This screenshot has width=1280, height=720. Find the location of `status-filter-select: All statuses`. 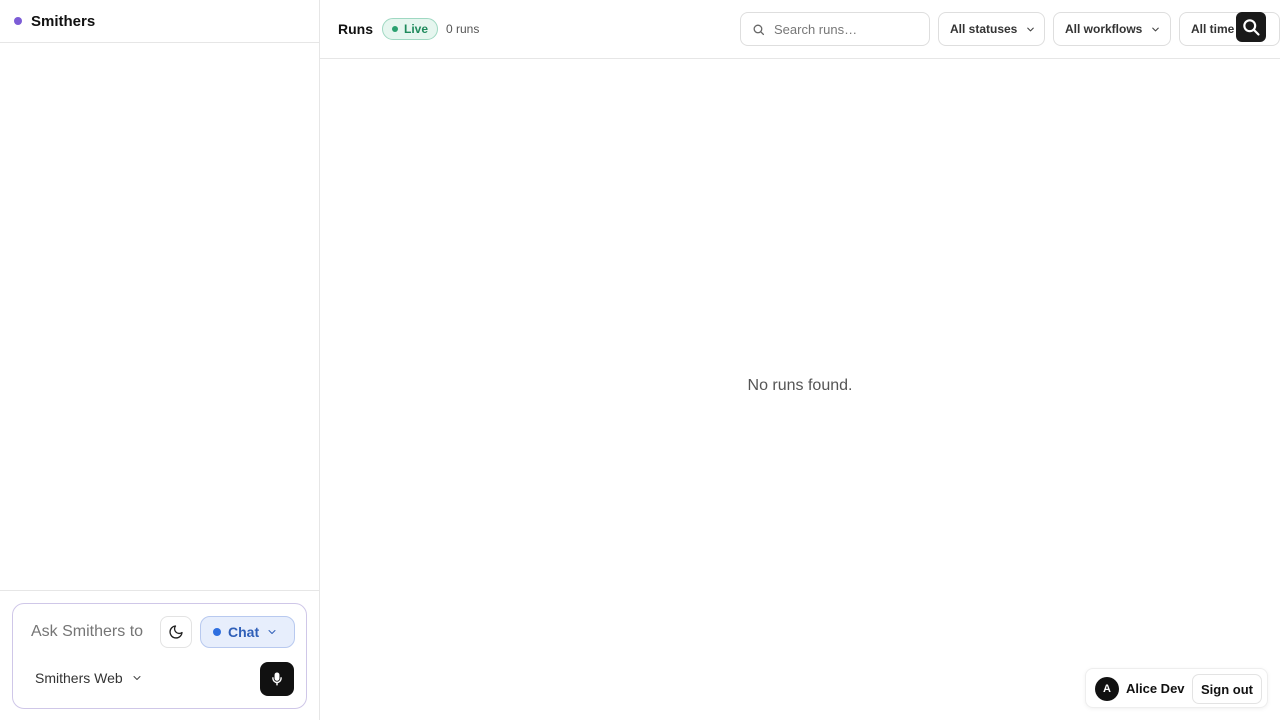

status-filter-select: All statuses is located at coordinates (991, 29).